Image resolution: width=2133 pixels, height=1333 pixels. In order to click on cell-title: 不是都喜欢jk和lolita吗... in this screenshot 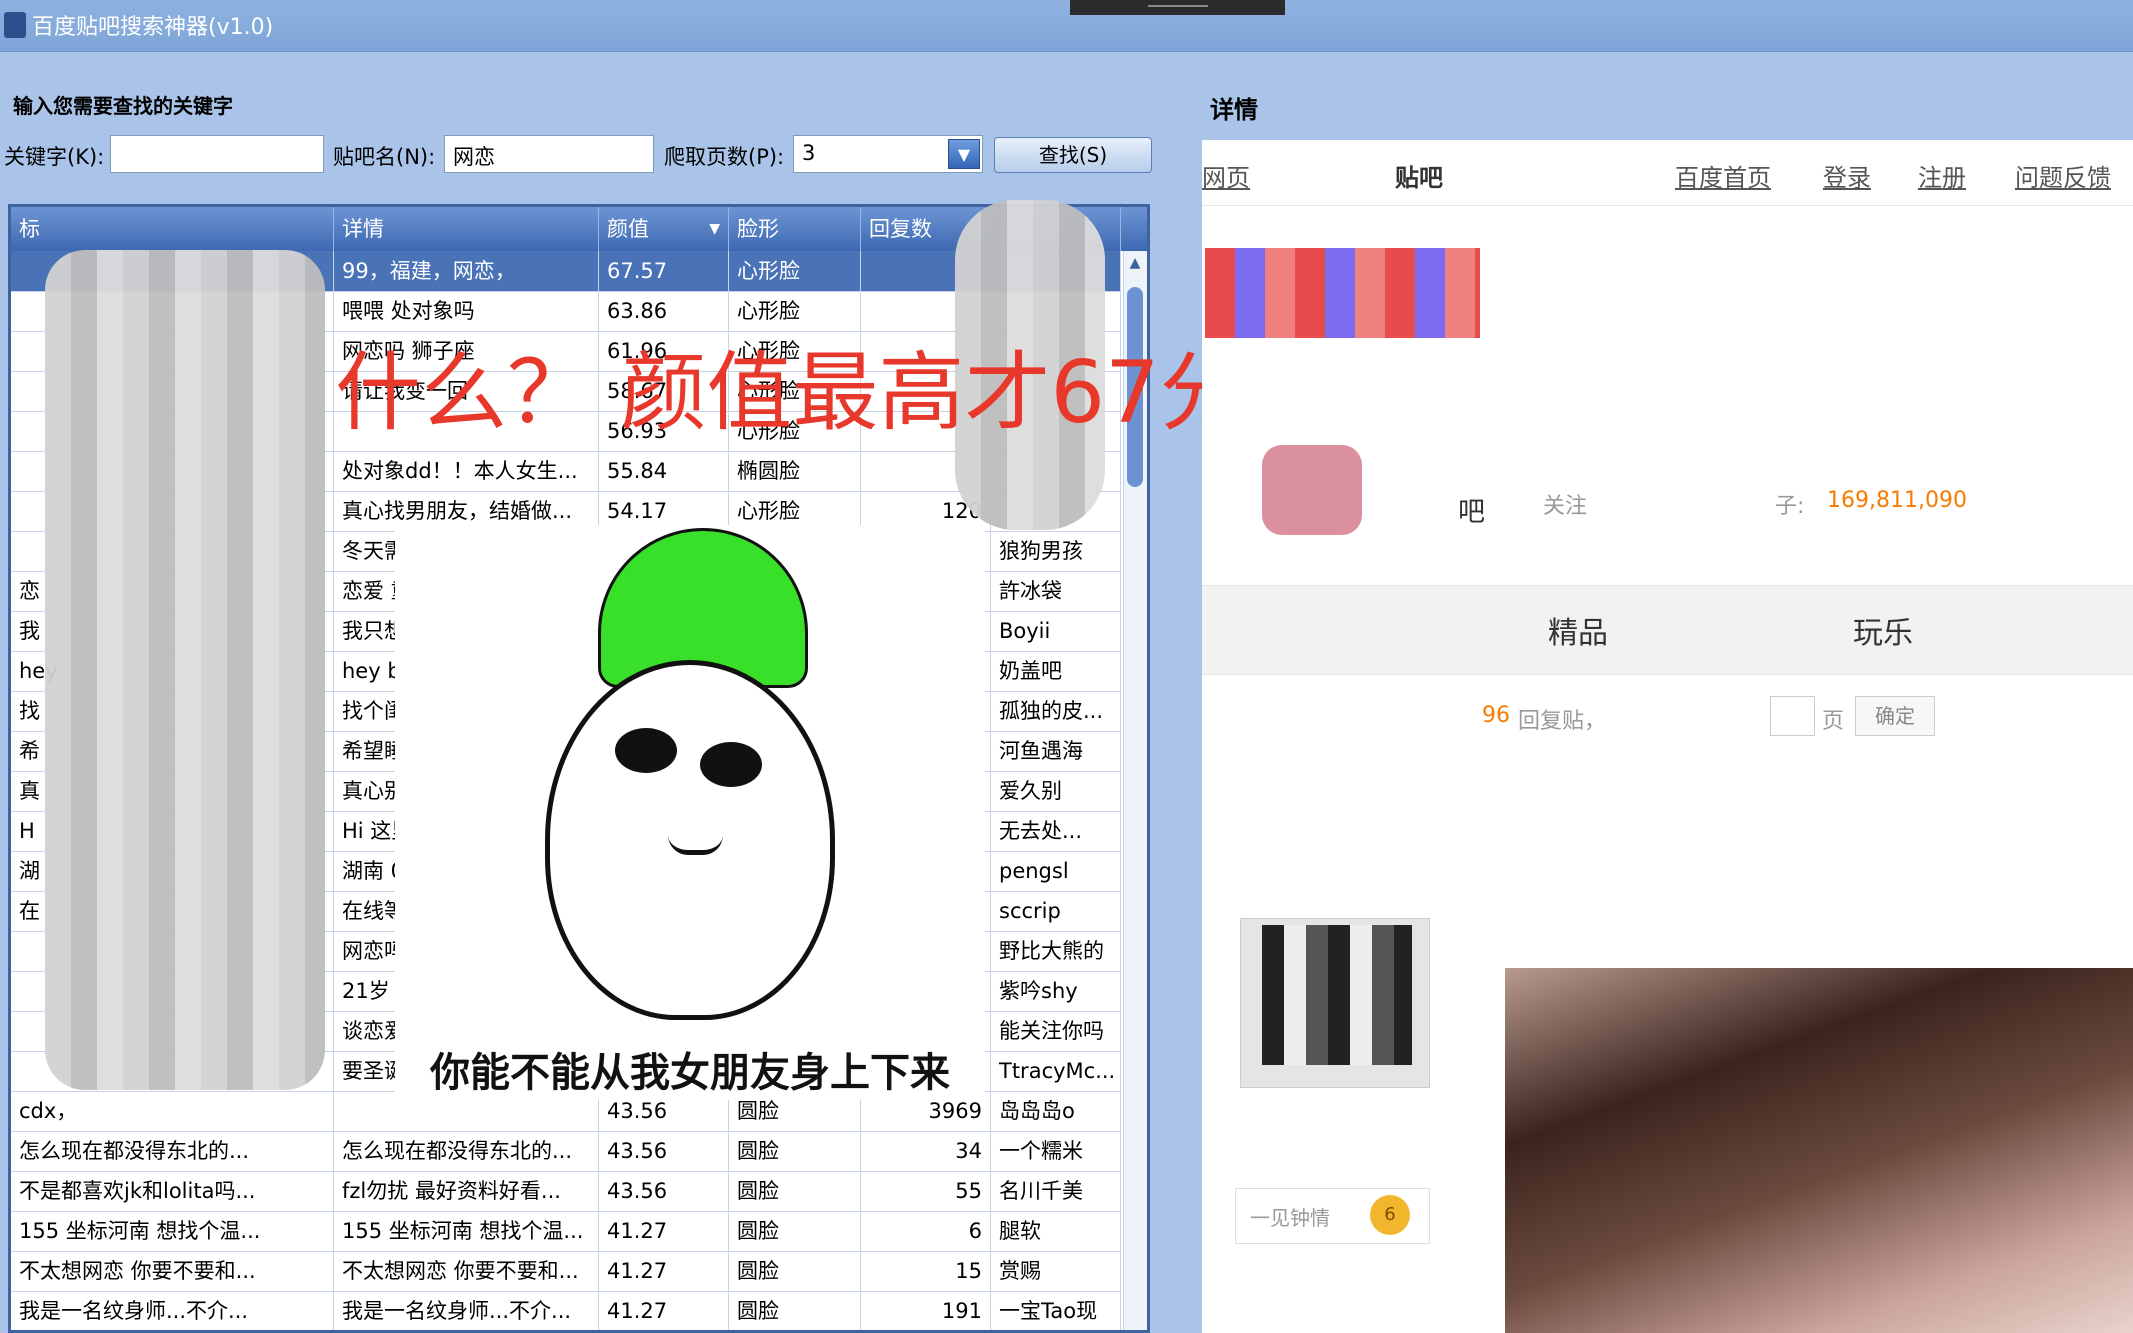, I will do `click(172, 1191)`.